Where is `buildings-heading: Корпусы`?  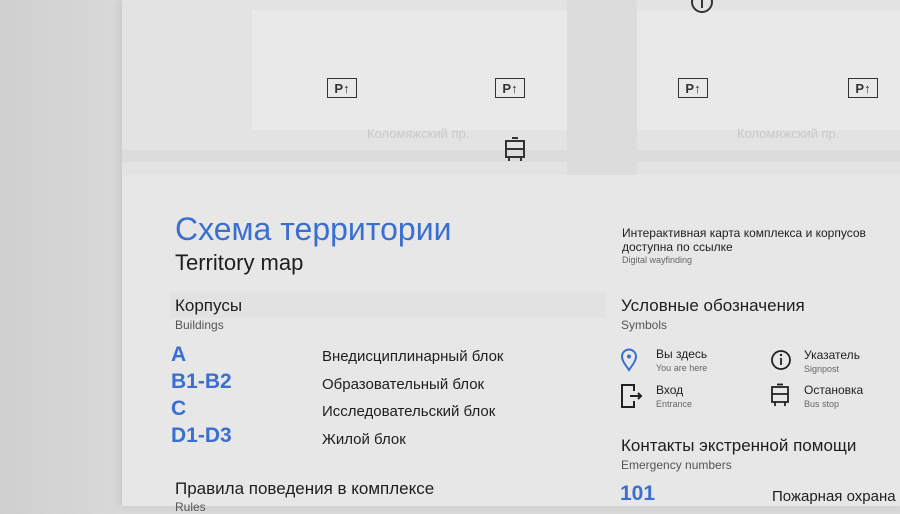 buildings-heading: Корпусы is located at coordinates (209, 305).